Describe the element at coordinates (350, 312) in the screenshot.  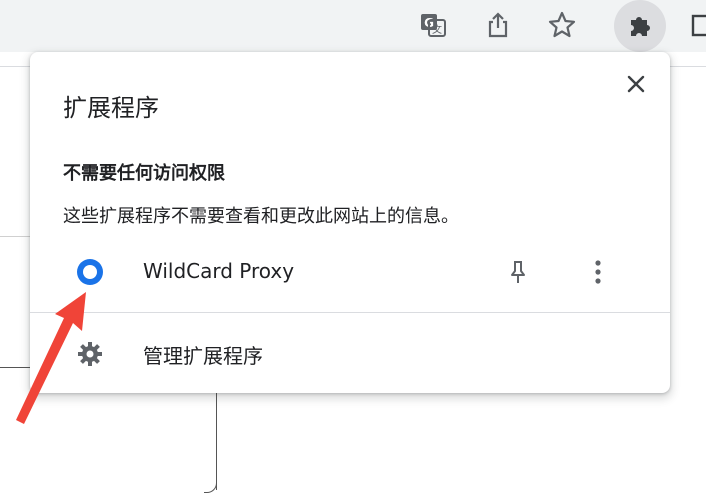
I see `popup-divider` at that location.